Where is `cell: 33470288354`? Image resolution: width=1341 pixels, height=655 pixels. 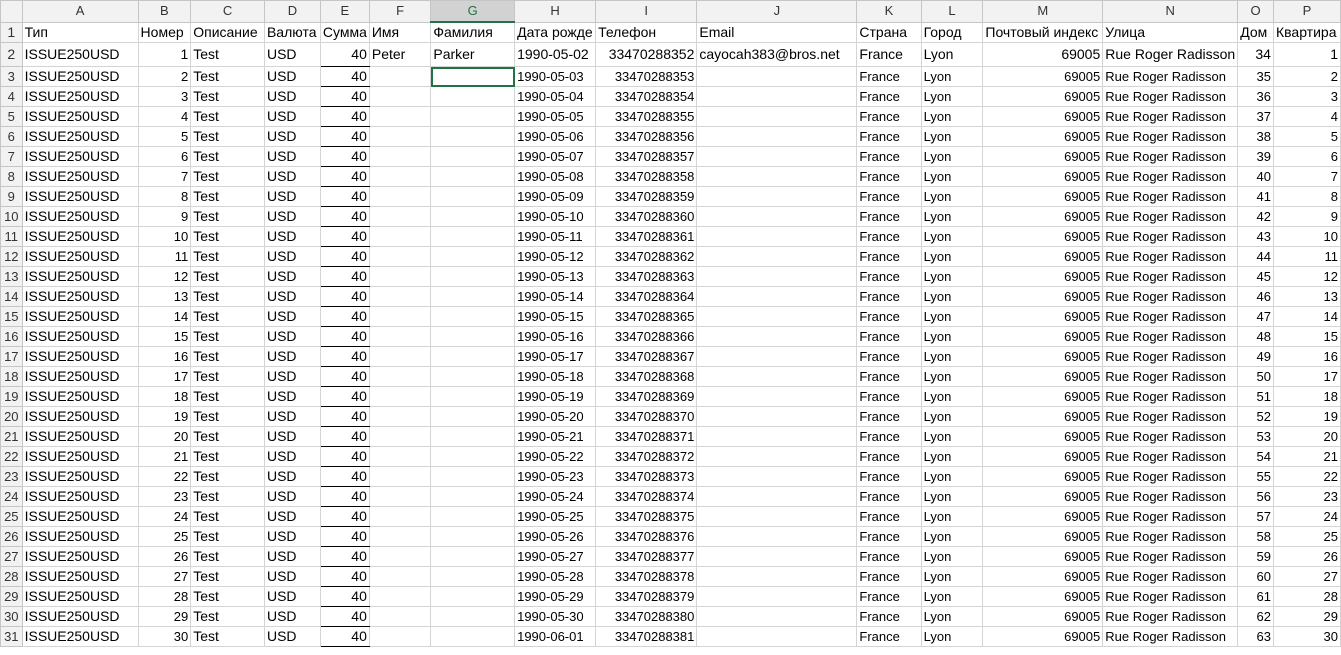 cell: 33470288354 is located at coordinates (646, 96).